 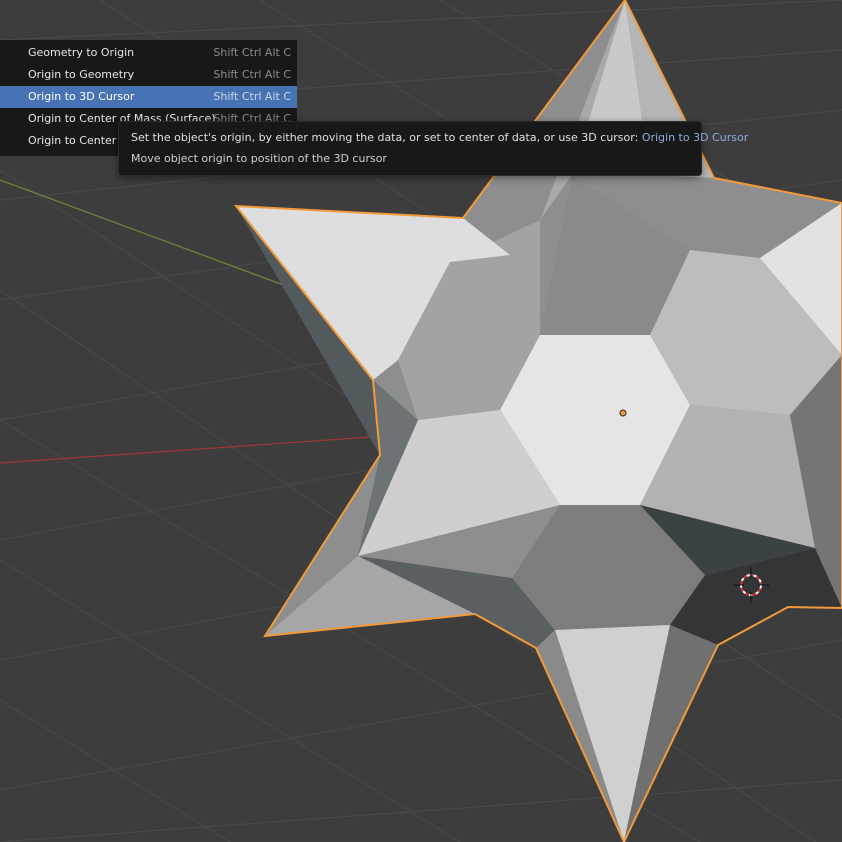 I want to click on object-origin-icon, so click(x=623, y=413).